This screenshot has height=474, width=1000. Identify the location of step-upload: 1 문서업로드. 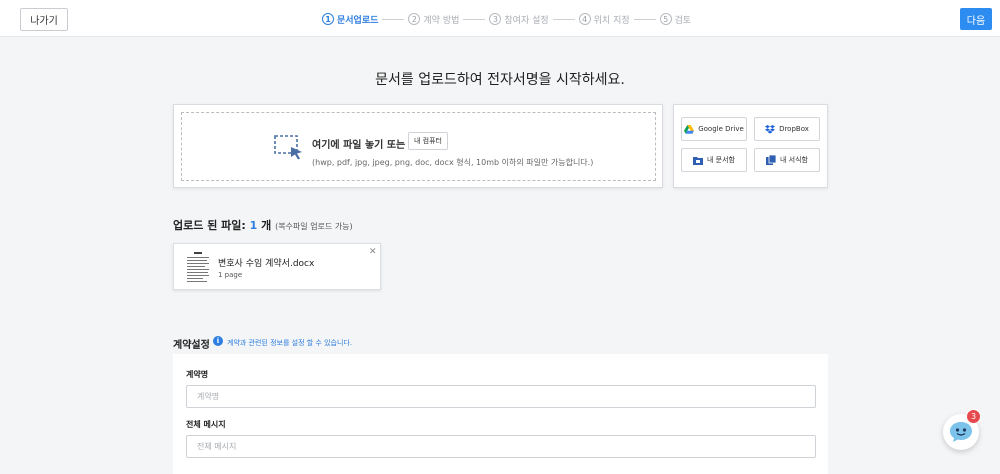
(350, 19).